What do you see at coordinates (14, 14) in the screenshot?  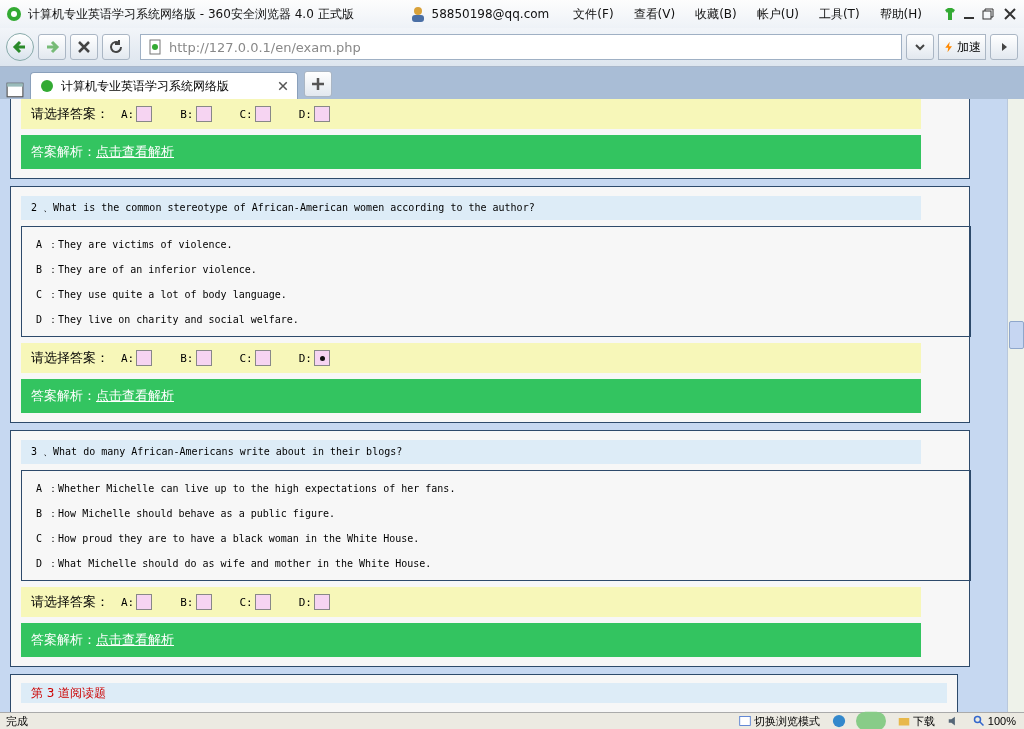 I see `browser-logo-icon` at bounding box center [14, 14].